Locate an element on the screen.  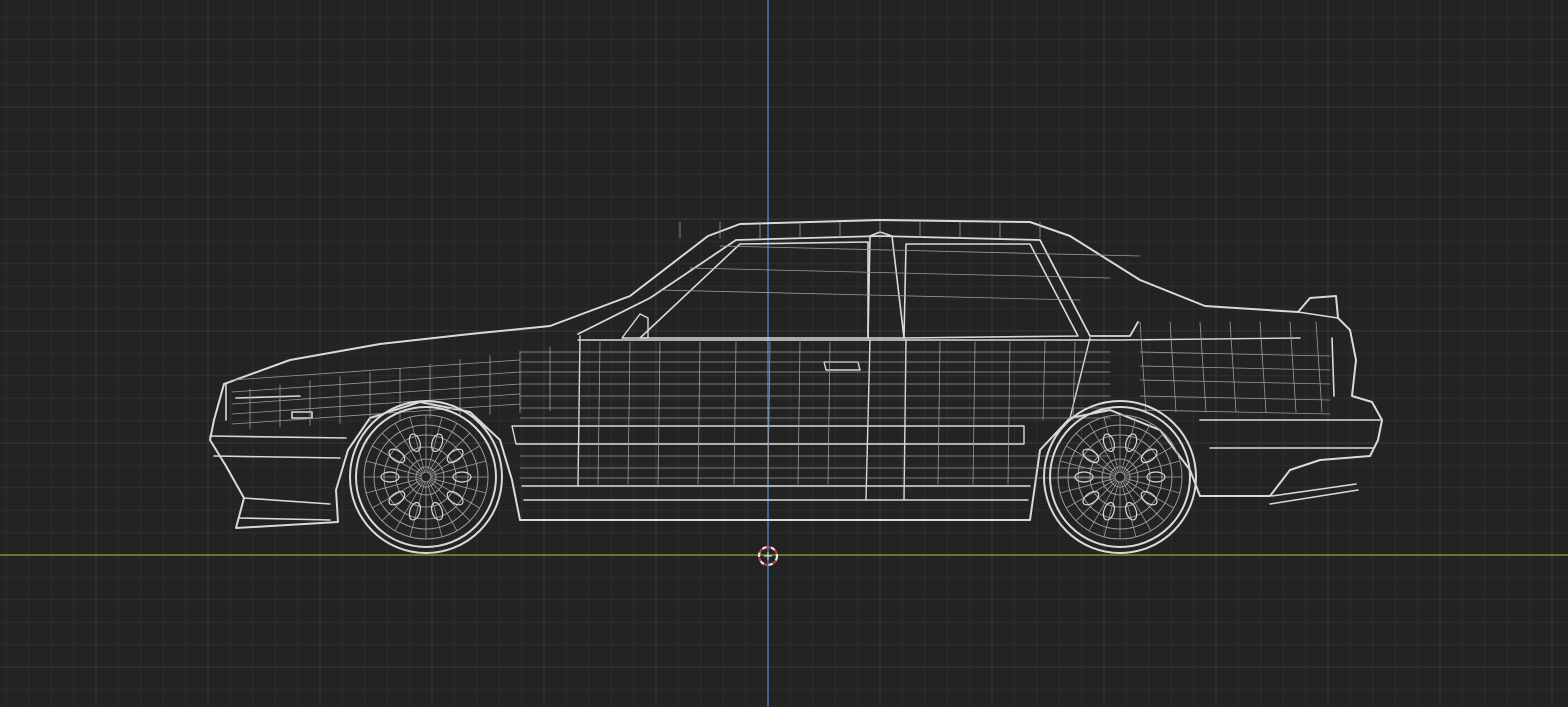
rear-wheel is located at coordinates (1120, 477).